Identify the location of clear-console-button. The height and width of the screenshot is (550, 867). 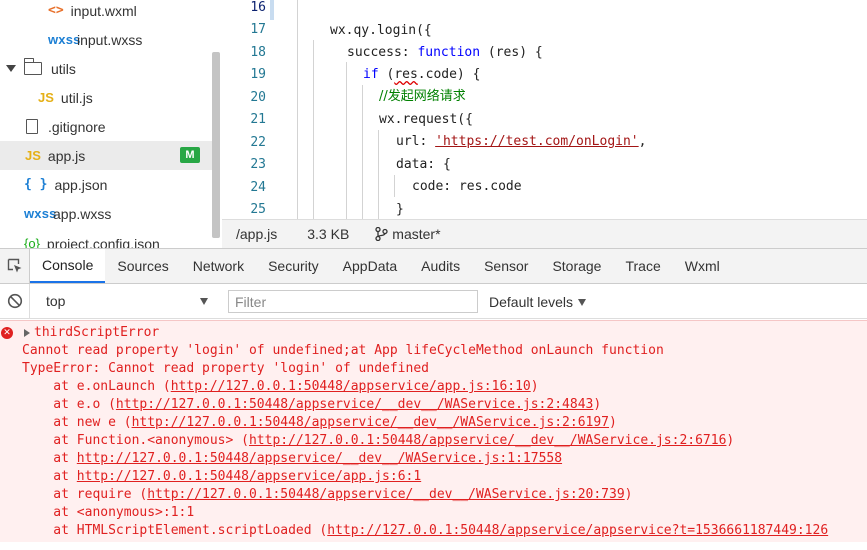
(15, 301).